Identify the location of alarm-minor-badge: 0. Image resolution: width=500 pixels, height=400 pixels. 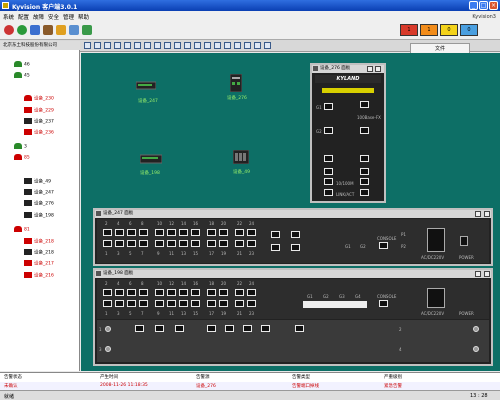
(449, 30).